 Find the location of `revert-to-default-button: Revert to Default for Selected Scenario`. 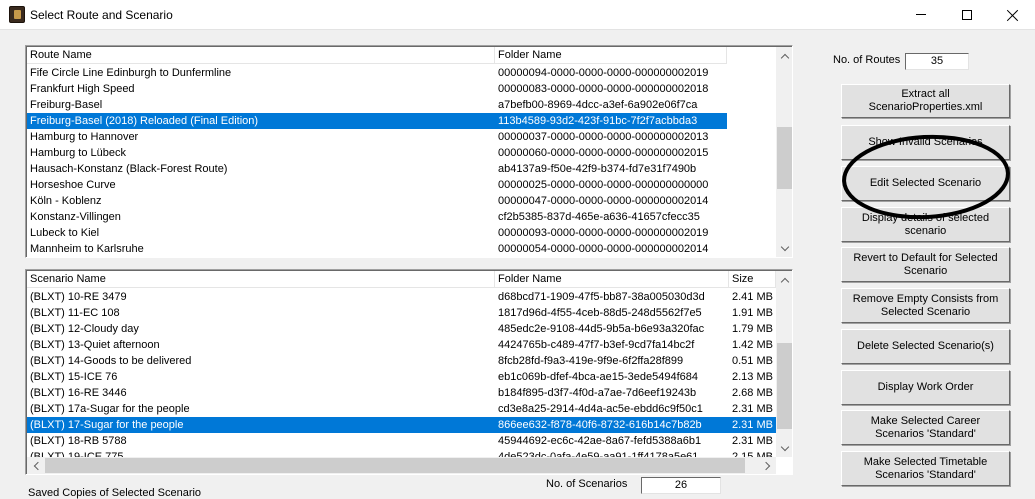

revert-to-default-button: Revert to Default for Selected Scenario is located at coordinates (925, 264).